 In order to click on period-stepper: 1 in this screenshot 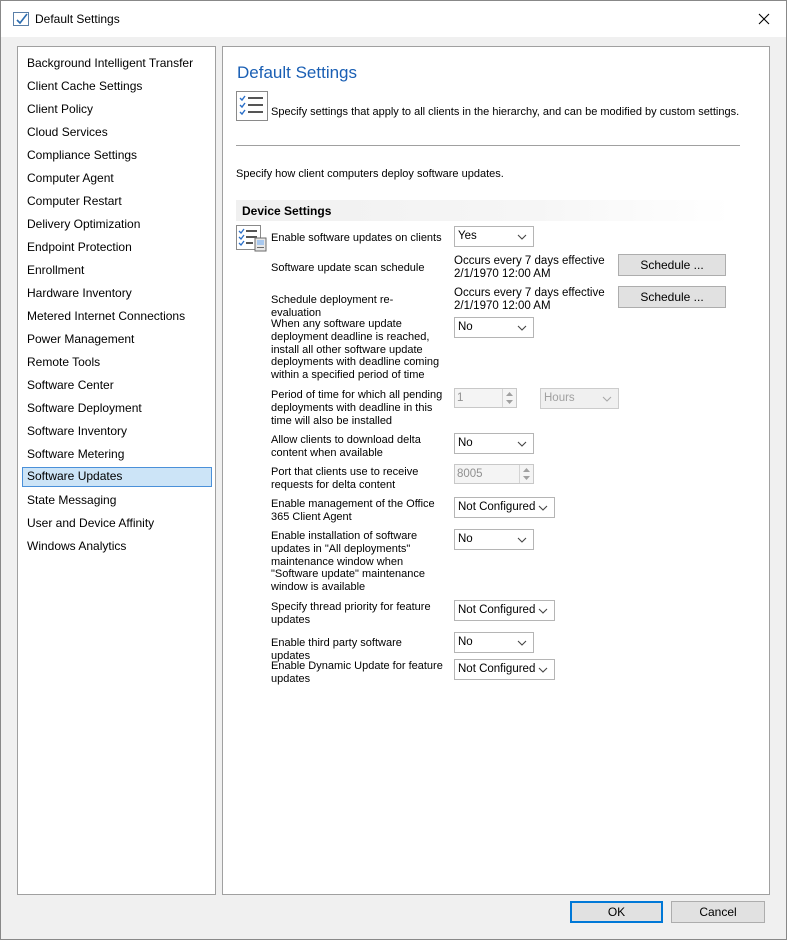, I will do `click(485, 398)`.